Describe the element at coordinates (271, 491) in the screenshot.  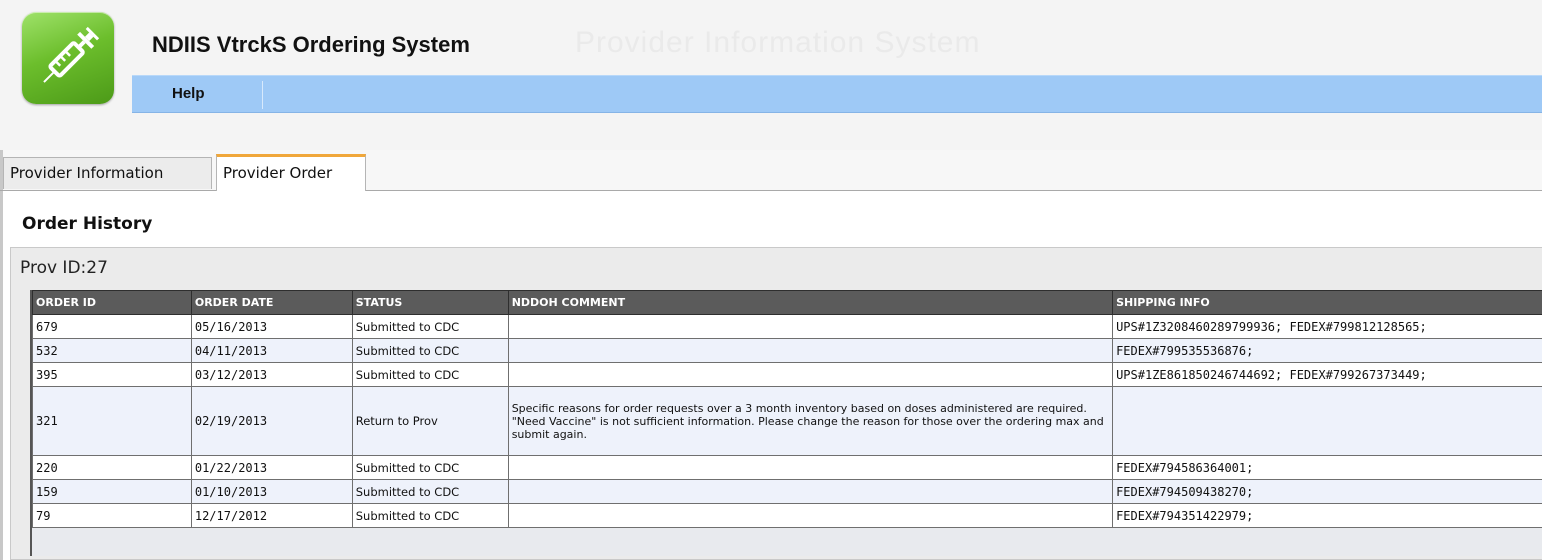
I see `order-date-cell: 01/10/2013` at that location.